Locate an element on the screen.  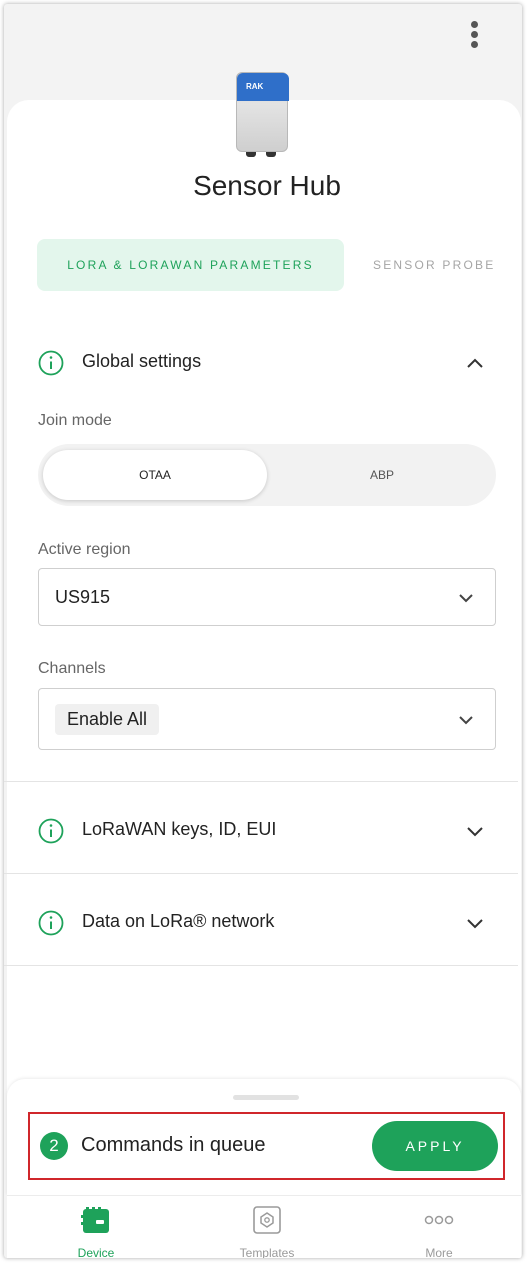
nav-device: Device is located at coordinates (96, 1227).